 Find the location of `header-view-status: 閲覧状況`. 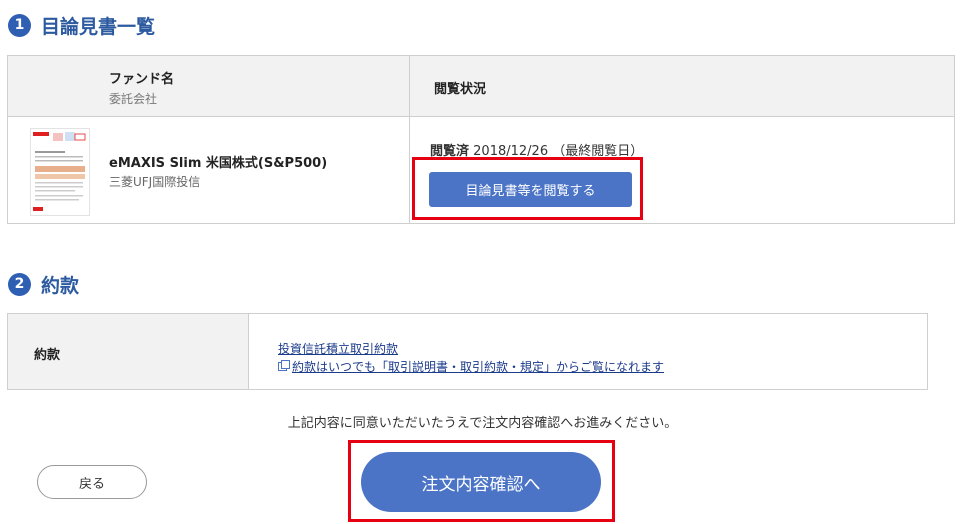

header-view-status: 閲覧状況 is located at coordinates (460, 89).